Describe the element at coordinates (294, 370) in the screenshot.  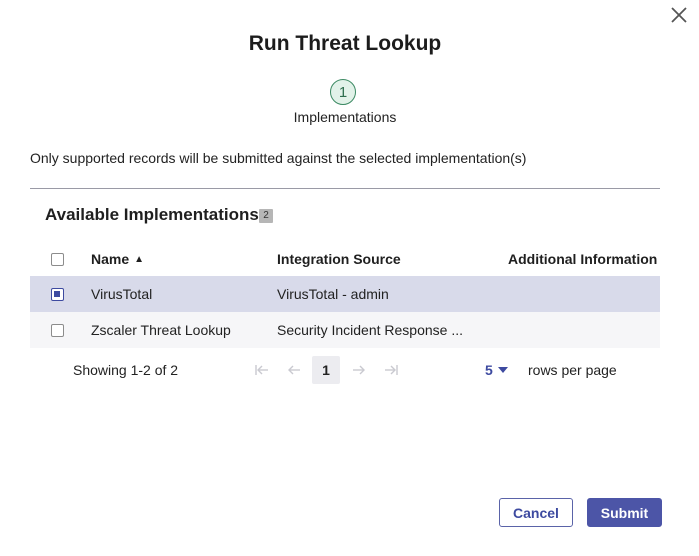
I see `previous-page-icon` at that location.